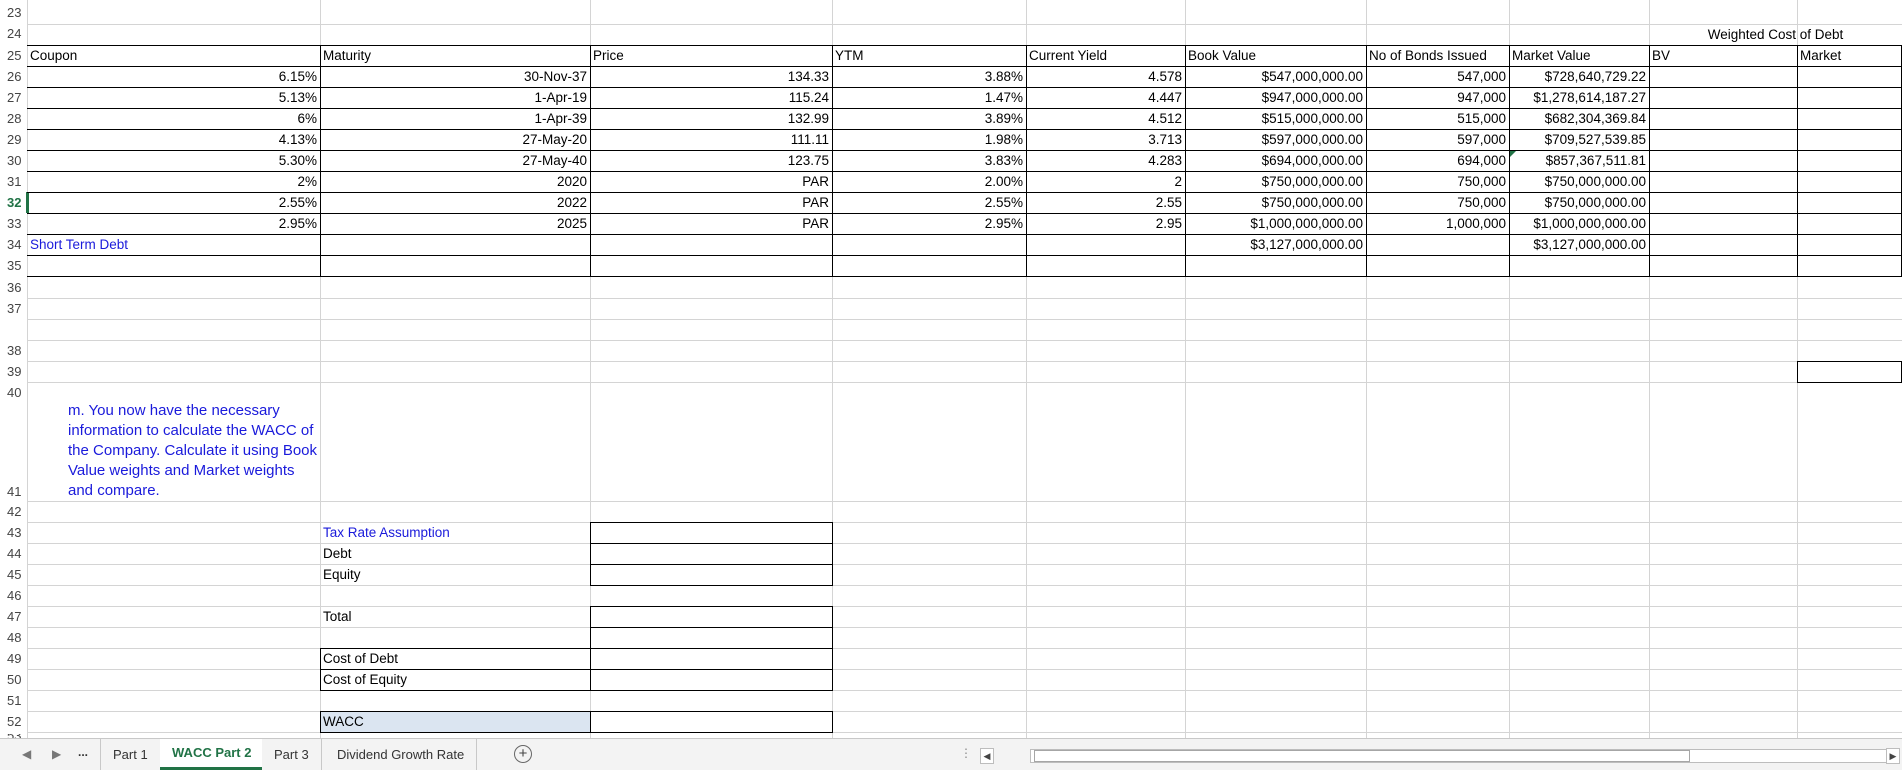  I want to click on weighted-cost-debt-header: Weighted Cost of Debt, so click(1775, 34).